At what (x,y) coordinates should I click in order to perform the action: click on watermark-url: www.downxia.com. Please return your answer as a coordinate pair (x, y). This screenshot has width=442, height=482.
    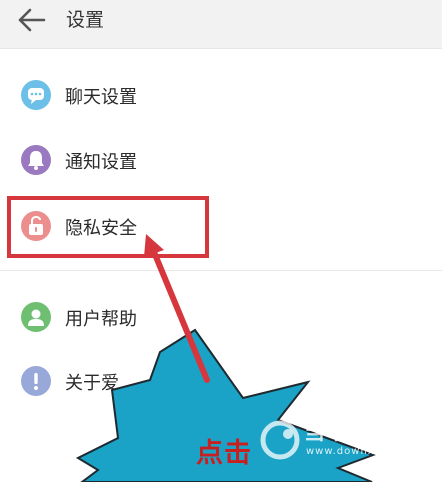
    Looking at the image, I should click on (360, 451).